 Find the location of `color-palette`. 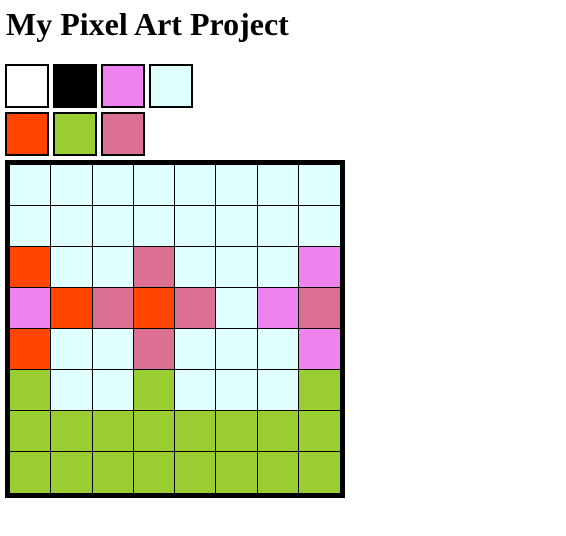

color-palette is located at coordinates (105, 112).